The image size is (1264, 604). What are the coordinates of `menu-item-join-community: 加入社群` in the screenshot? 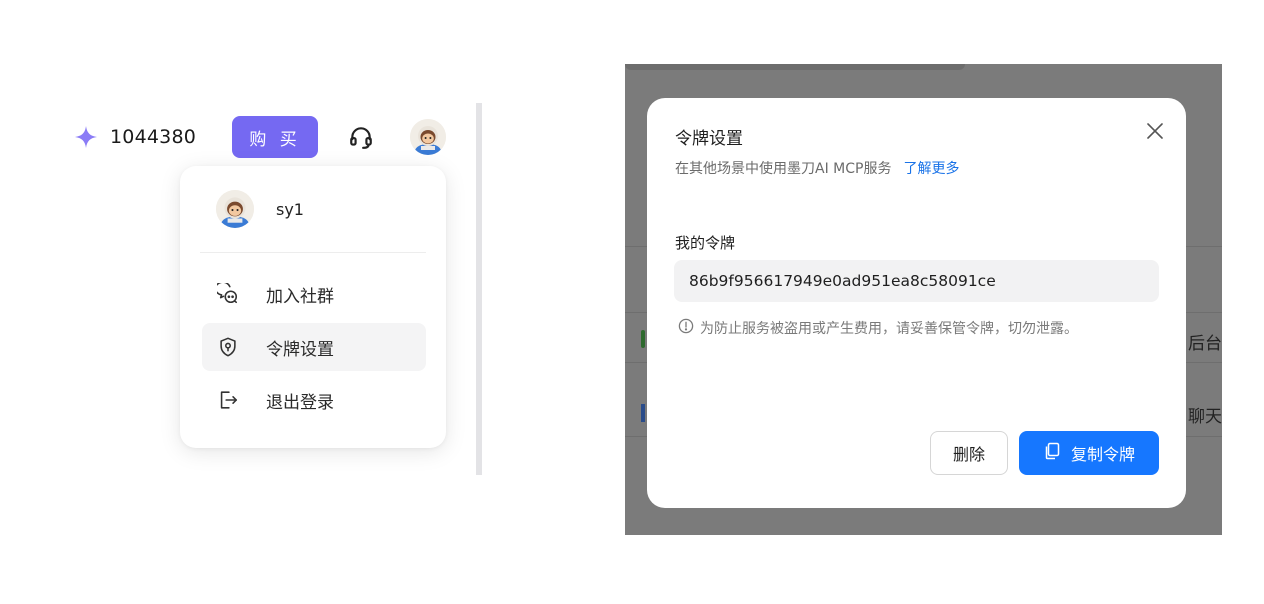 It's located at (314, 294).